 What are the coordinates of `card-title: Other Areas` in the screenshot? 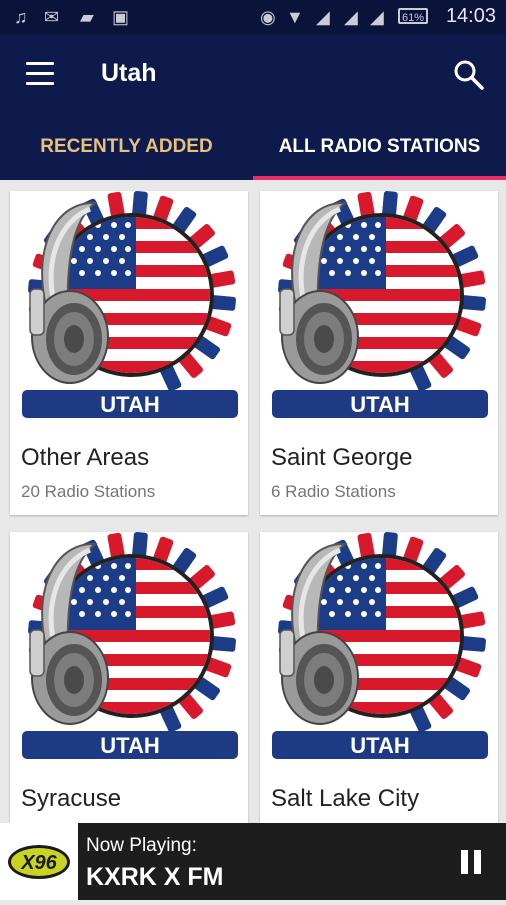 It's located at (85, 457).